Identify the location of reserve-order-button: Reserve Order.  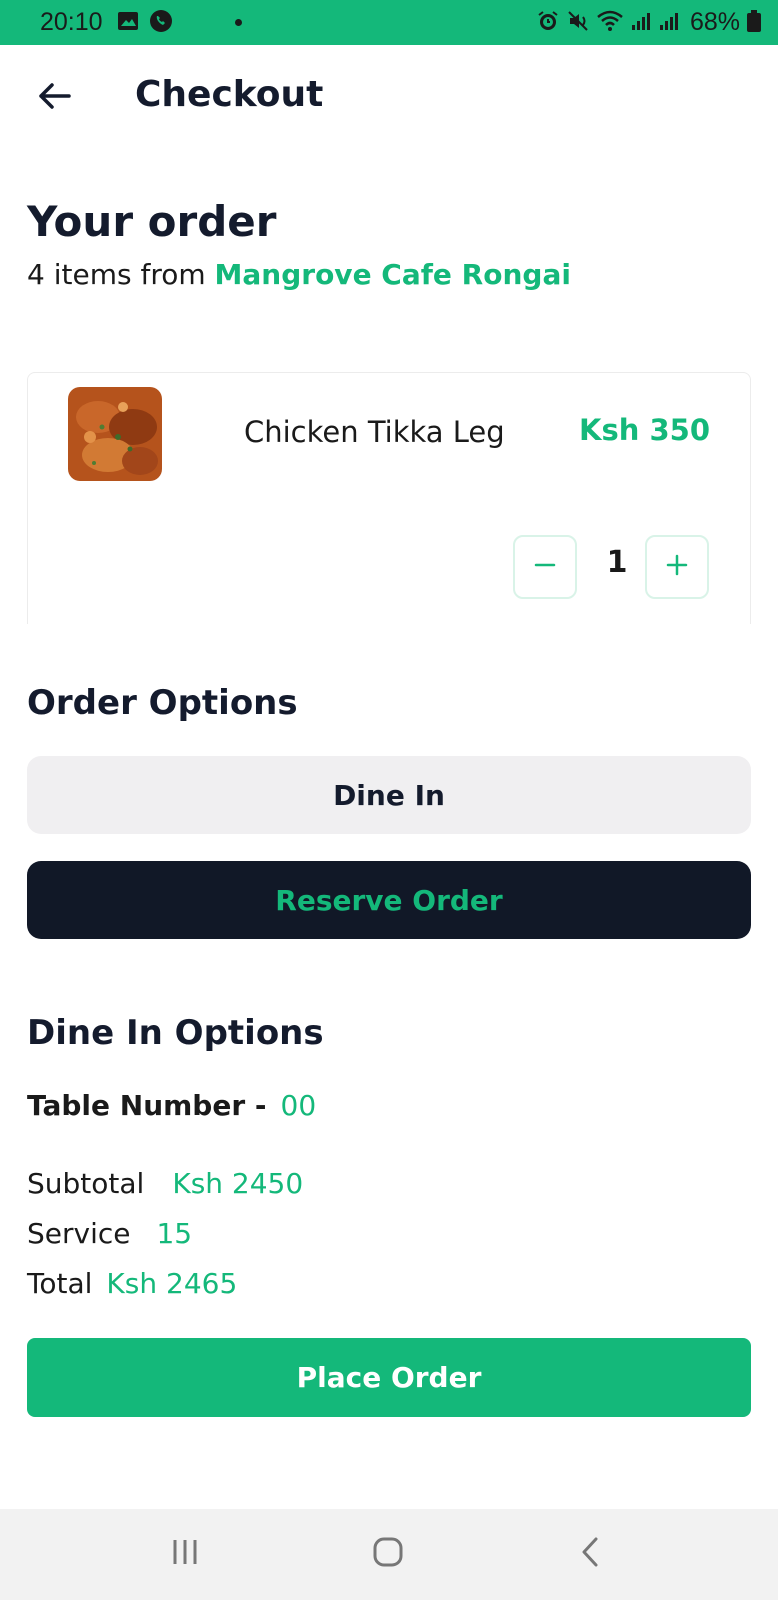
(389, 900).